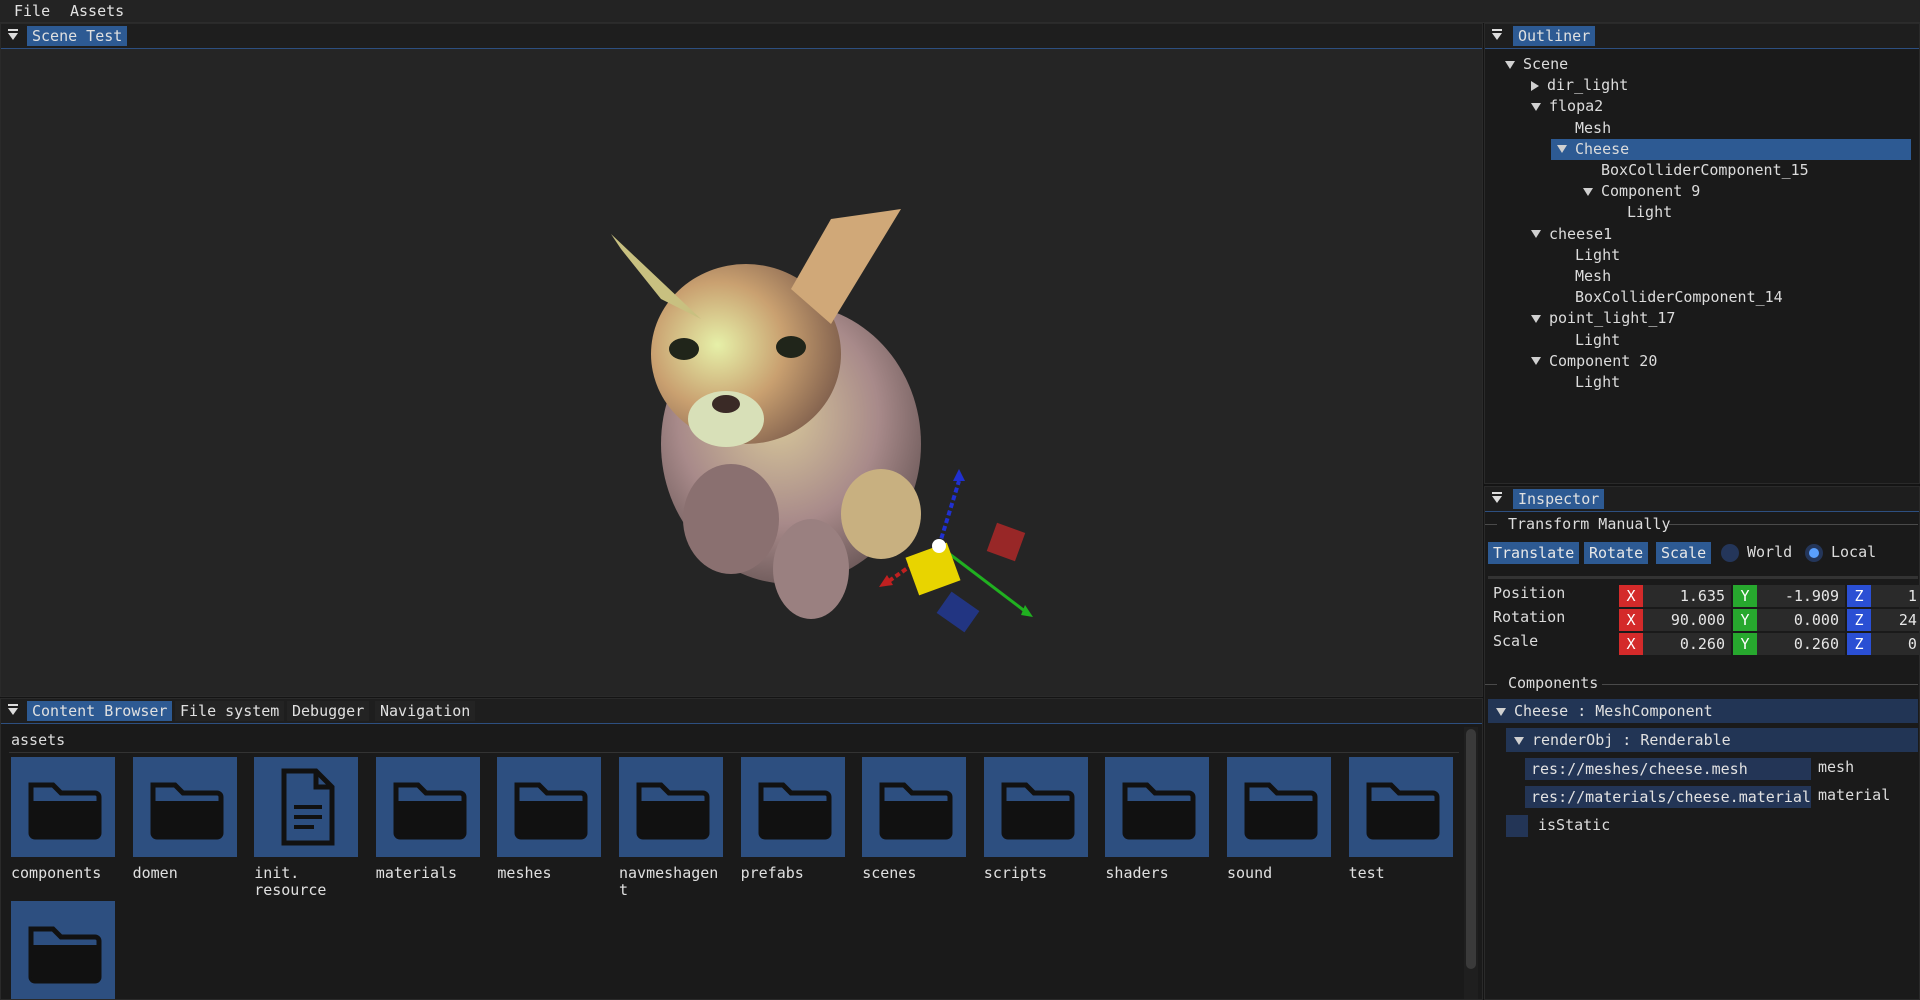  Describe the element at coordinates (1015, 873) in the screenshot. I see `asset-label: scripts` at that location.